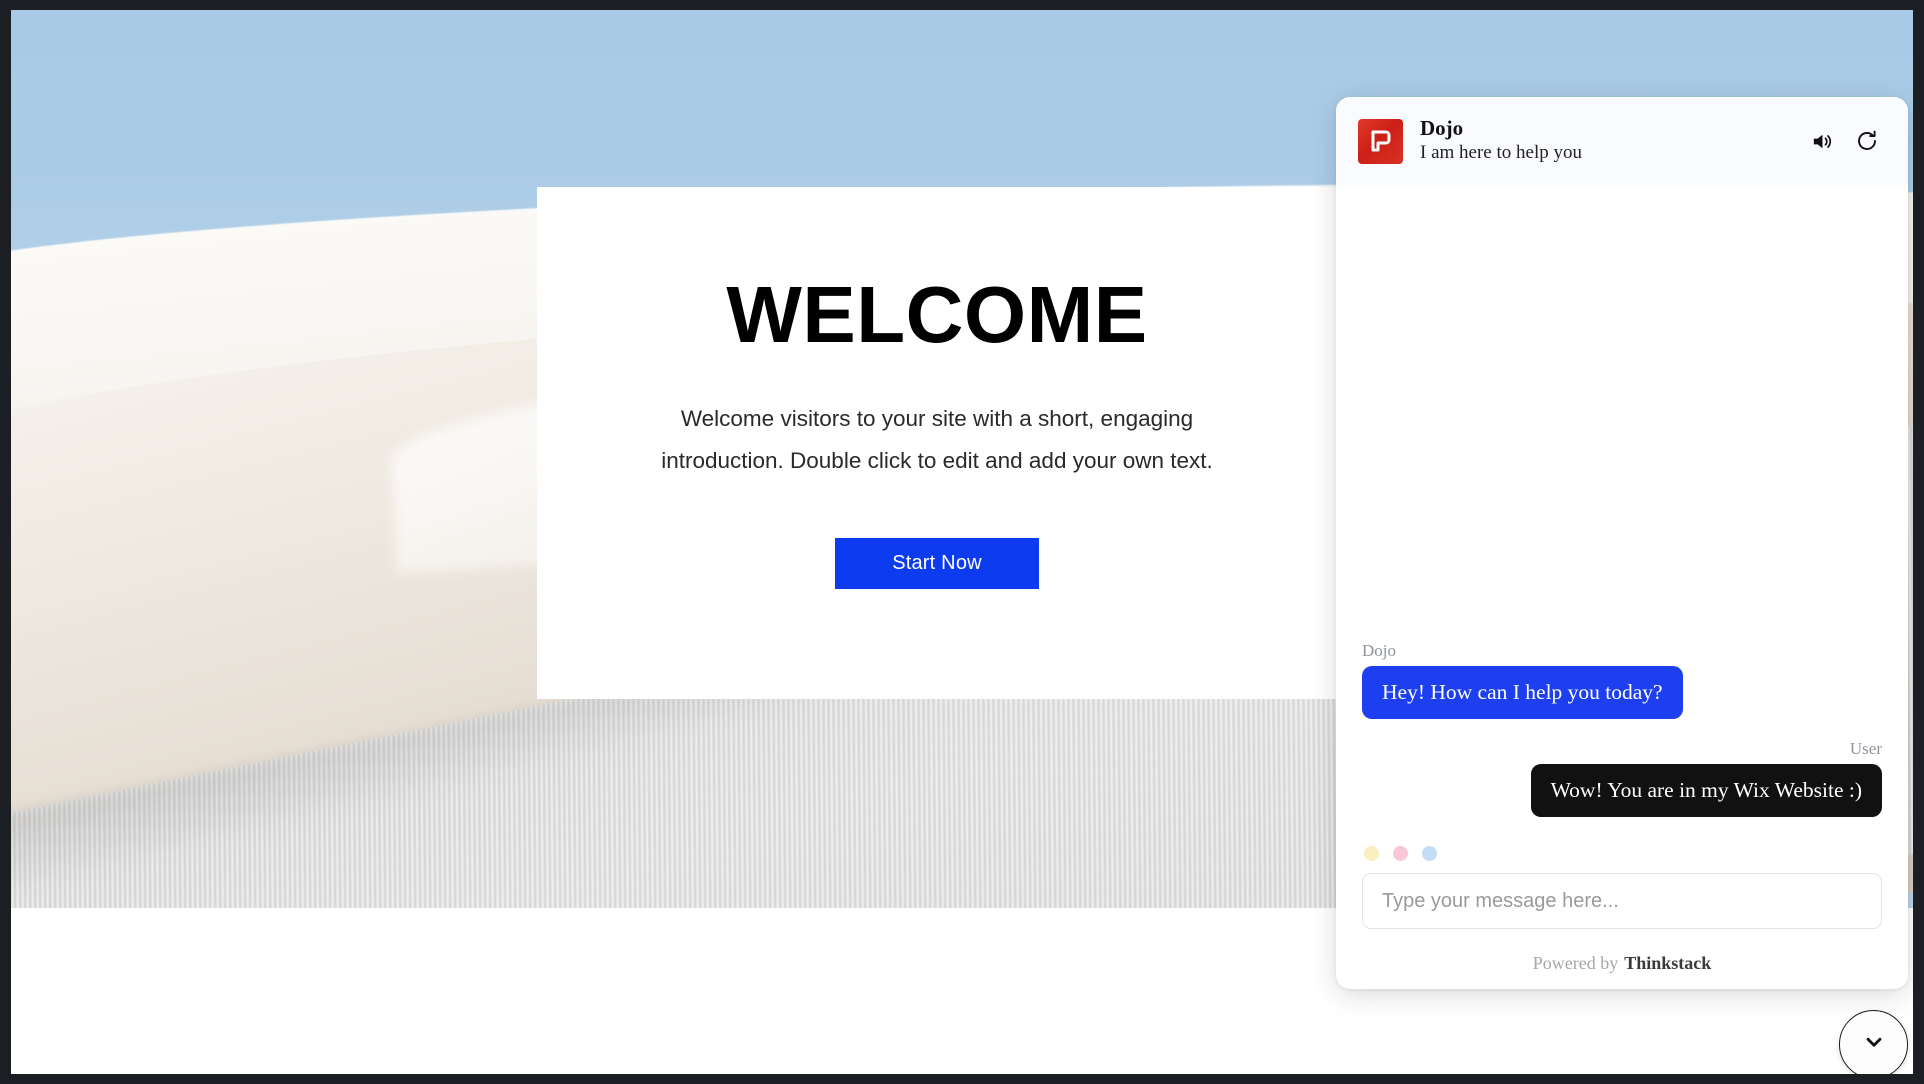  What do you see at coordinates (1668, 962) in the screenshot?
I see `footer-brand: Thinkstack` at bounding box center [1668, 962].